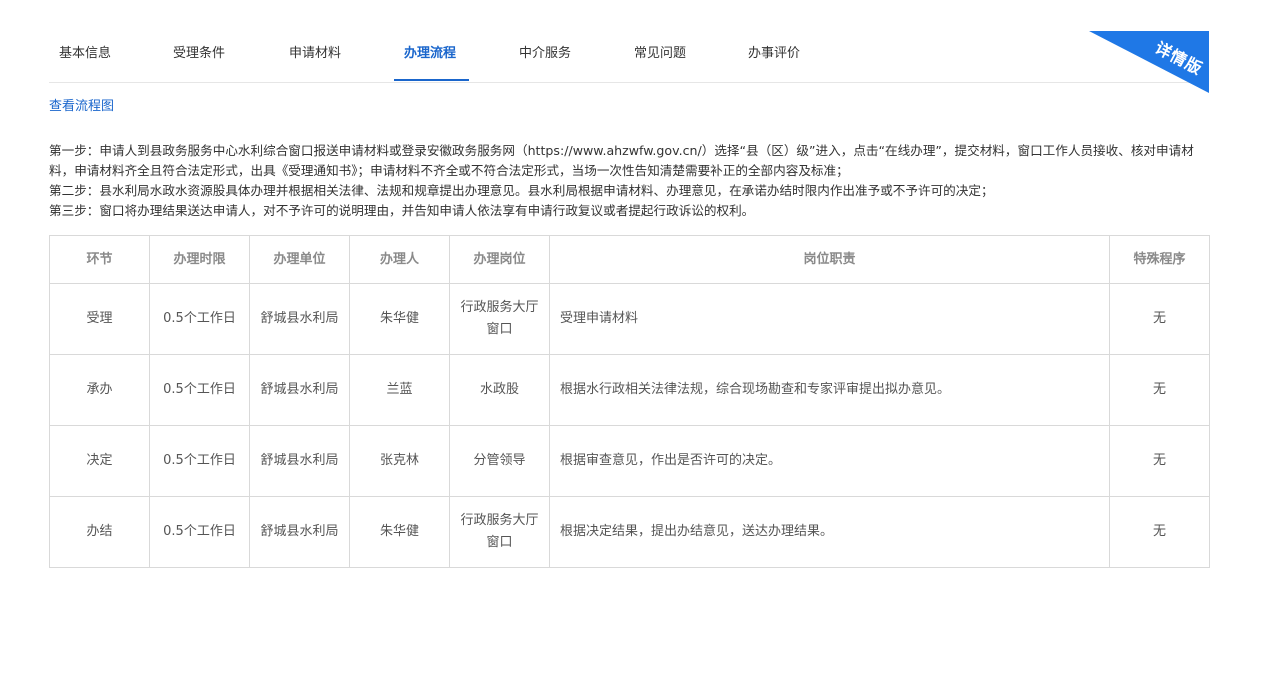 The width and height of the screenshot is (1285, 688). Describe the element at coordinates (399, 390) in the screenshot. I see `cell-handler: 兰蓝` at that location.